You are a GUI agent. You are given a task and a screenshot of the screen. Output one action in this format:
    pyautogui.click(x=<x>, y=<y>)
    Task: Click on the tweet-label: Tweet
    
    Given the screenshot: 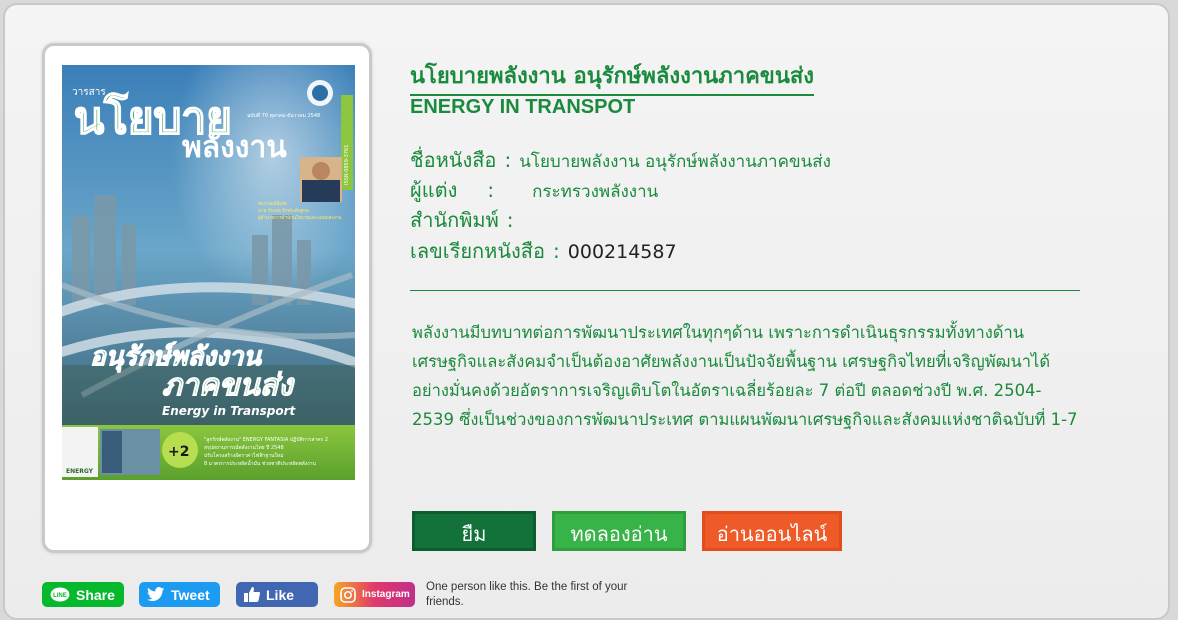 What is the action you would take?
    pyautogui.click(x=190, y=594)
    